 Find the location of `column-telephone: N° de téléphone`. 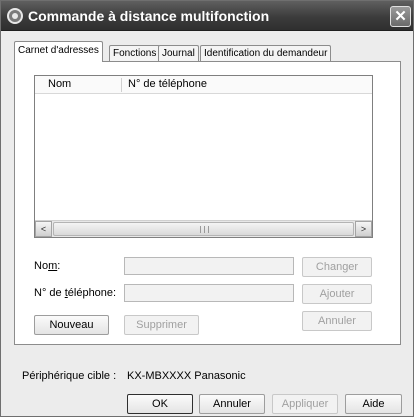

column-telephone: N° de téléphone is located at coordinates (167, 84).